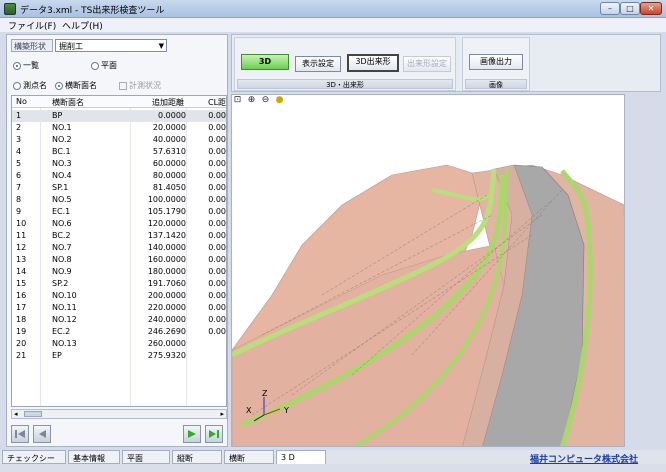  Describe the element at coordinates (168, 102) in the screenshot. I see `header-added-distance: 追加距離` at that location.